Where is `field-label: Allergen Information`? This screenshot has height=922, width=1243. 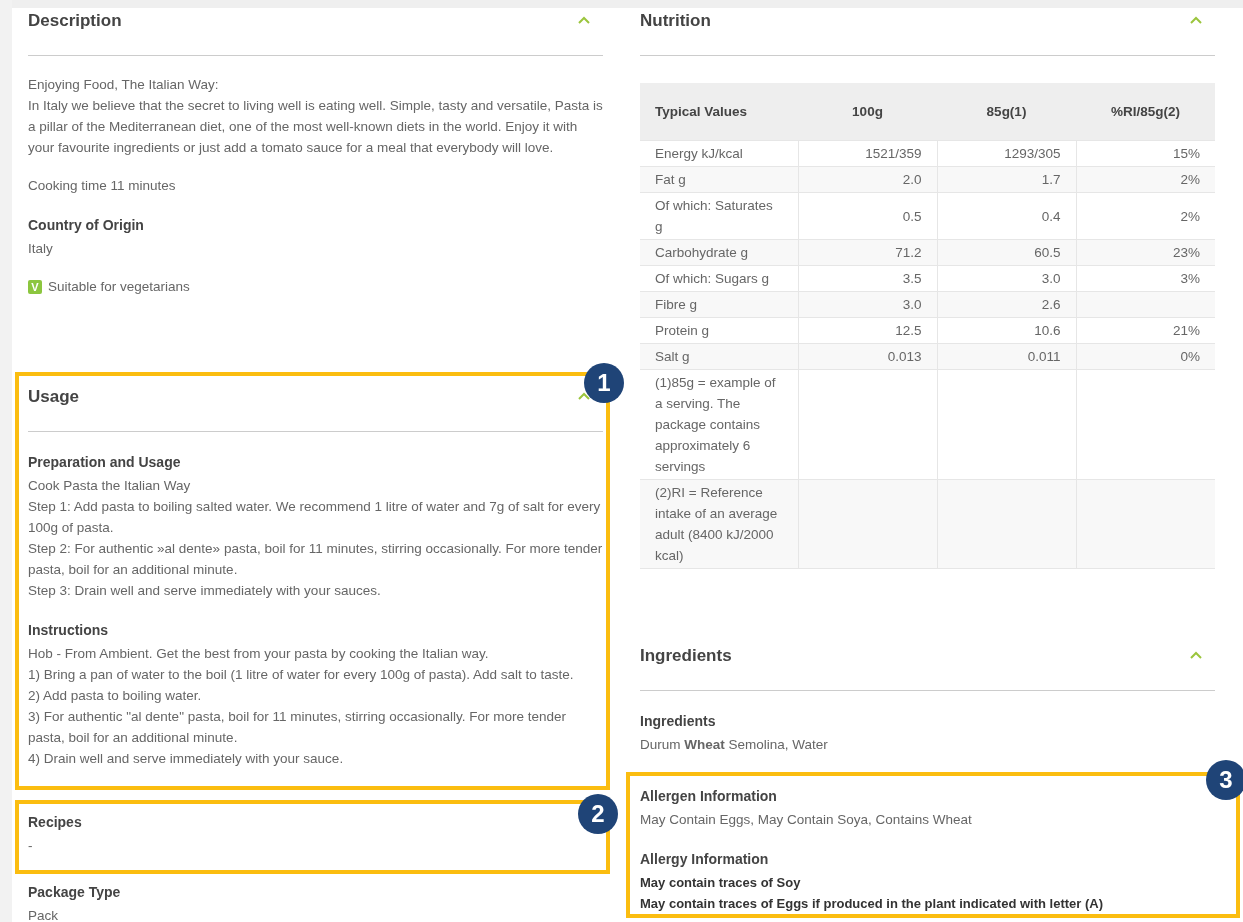 field-label: Allergen Information is located at coordinates (709, 796).